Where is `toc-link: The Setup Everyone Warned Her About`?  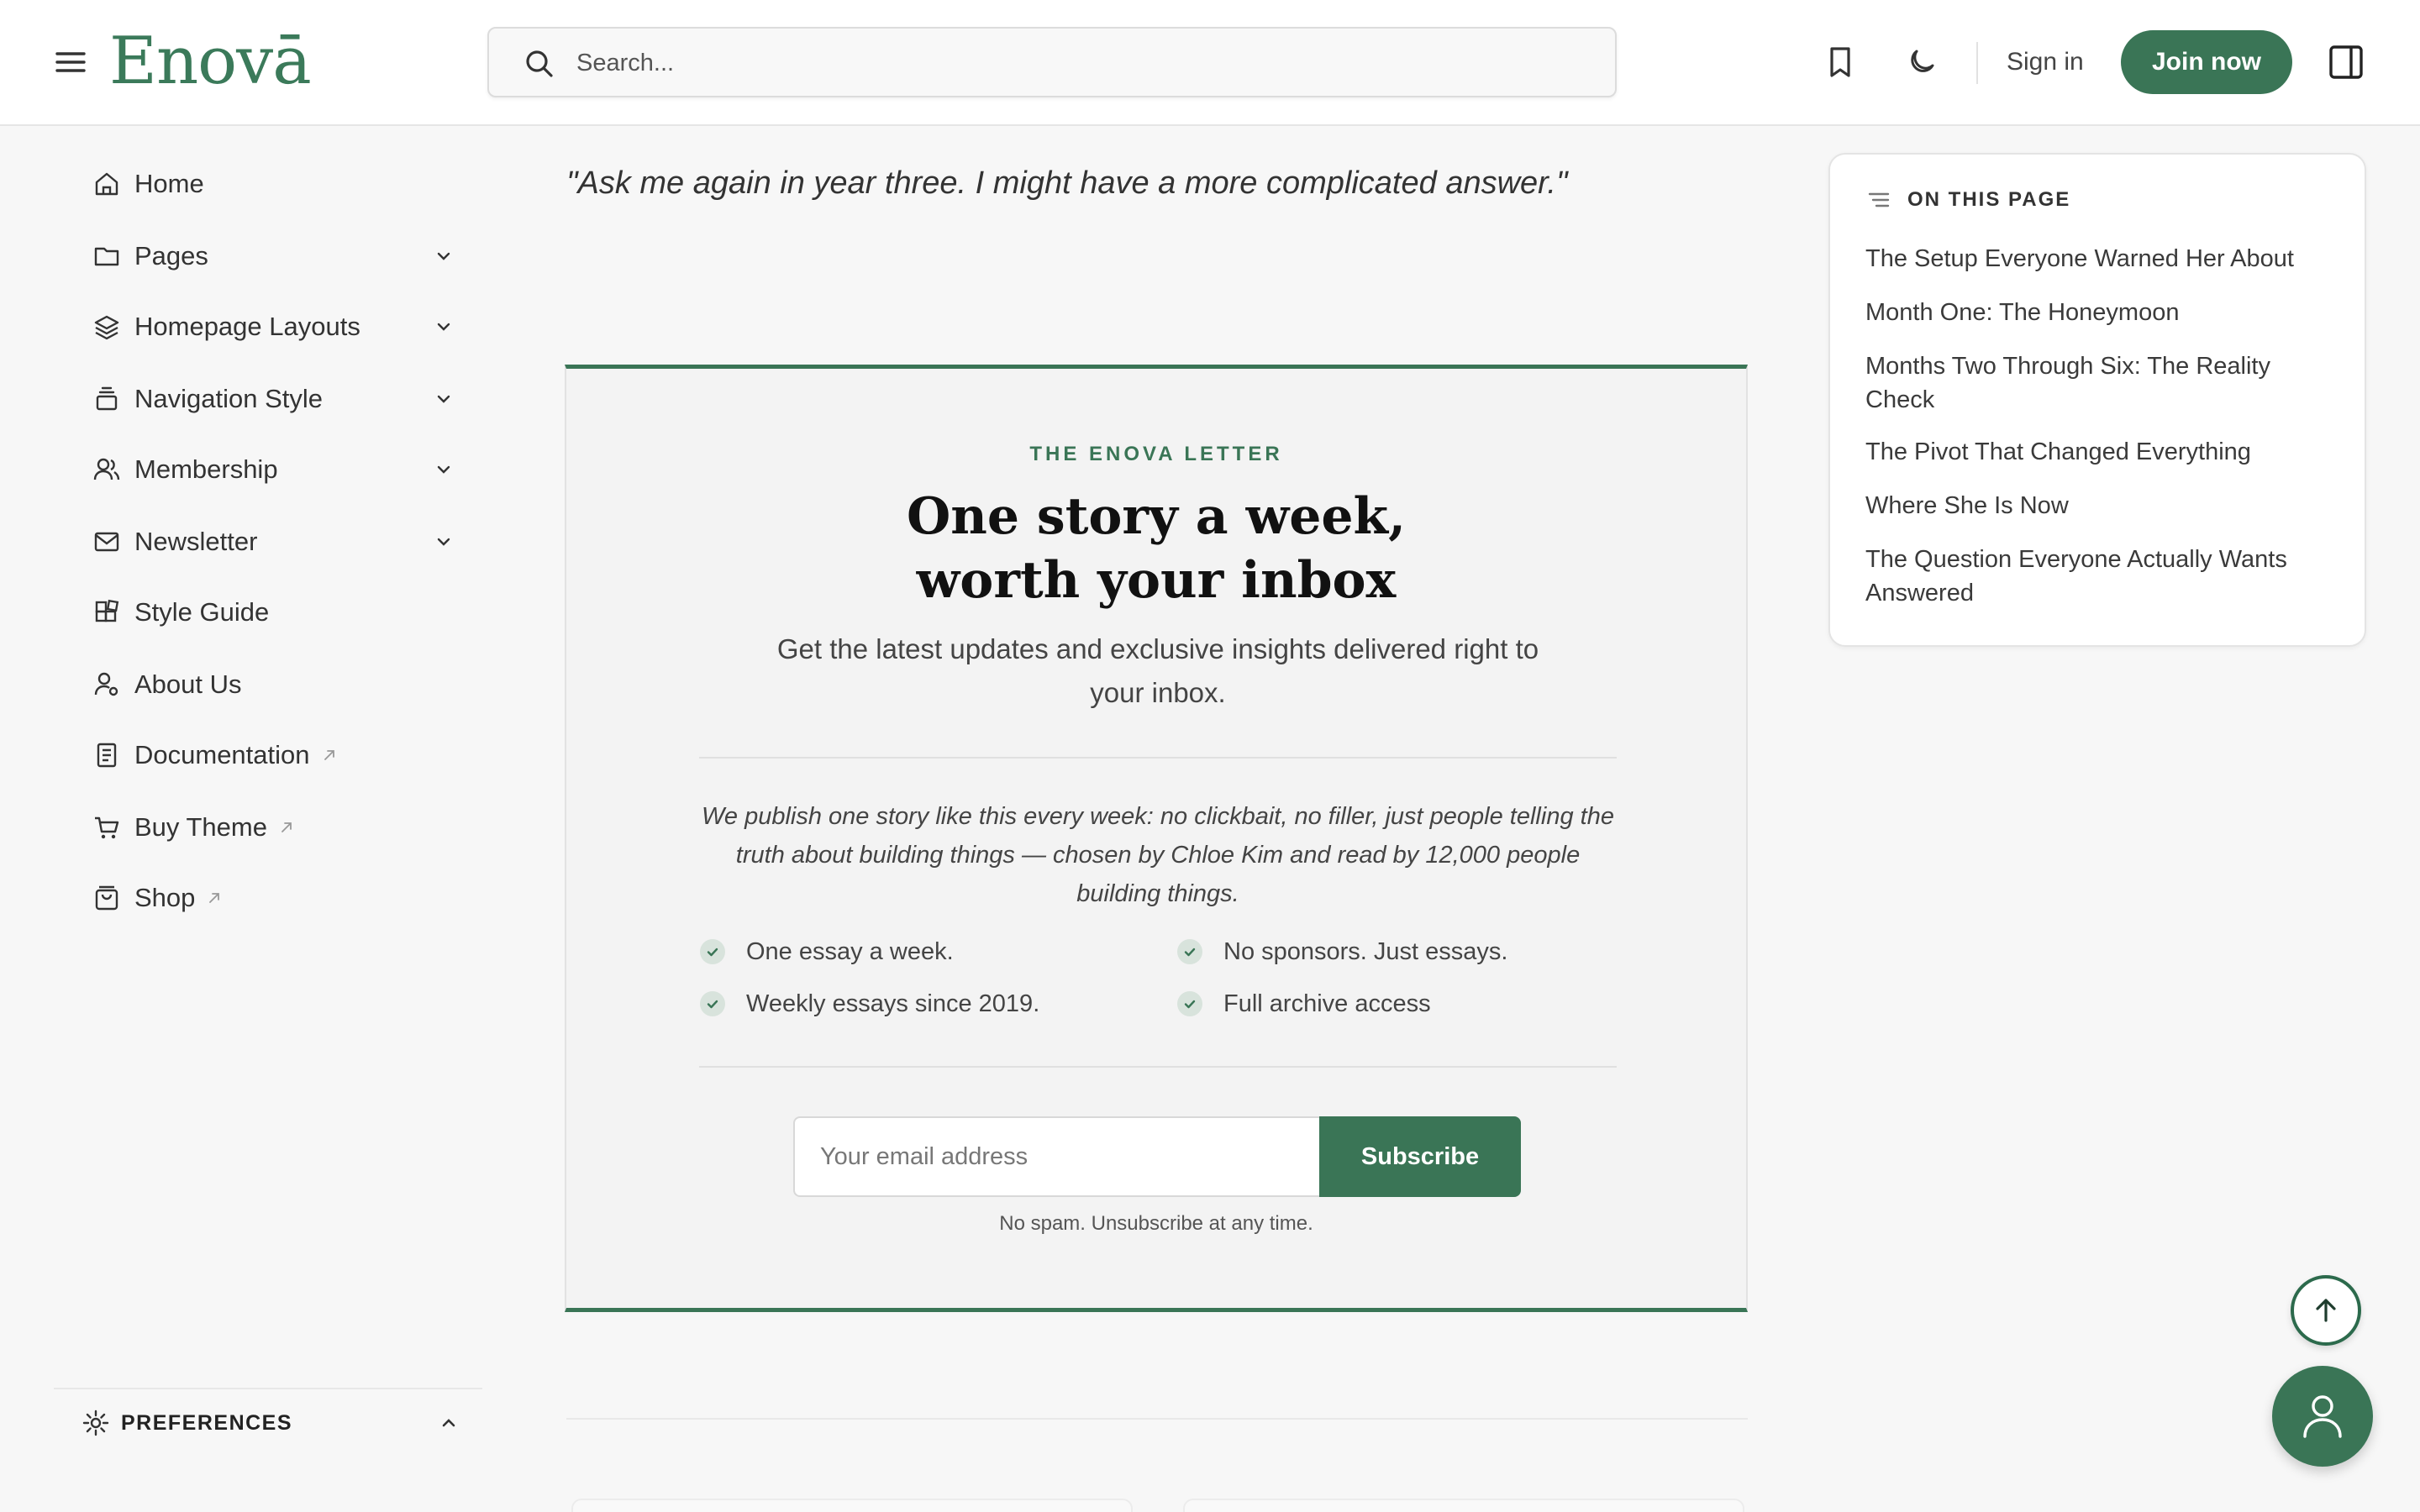 toc-link: The Setup Everyone Warned Her About is located at coordinates (2100, 259).